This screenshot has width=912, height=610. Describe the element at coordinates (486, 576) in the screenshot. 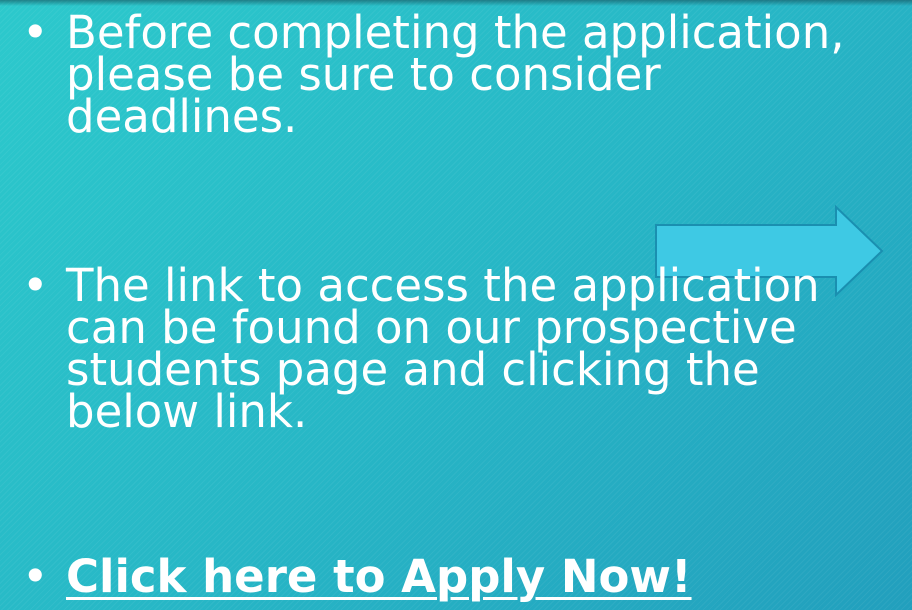

I see `apply-now-link: Click here to Apply Now!` at that location.